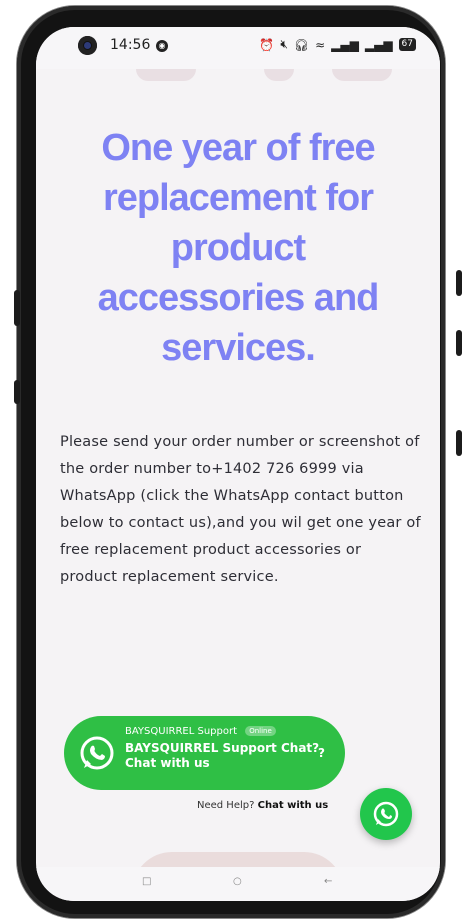 The height and width of the screenshot is (924, 467). I want to click on need-help-label: Need Help? Chat with us, so click(263, 805).